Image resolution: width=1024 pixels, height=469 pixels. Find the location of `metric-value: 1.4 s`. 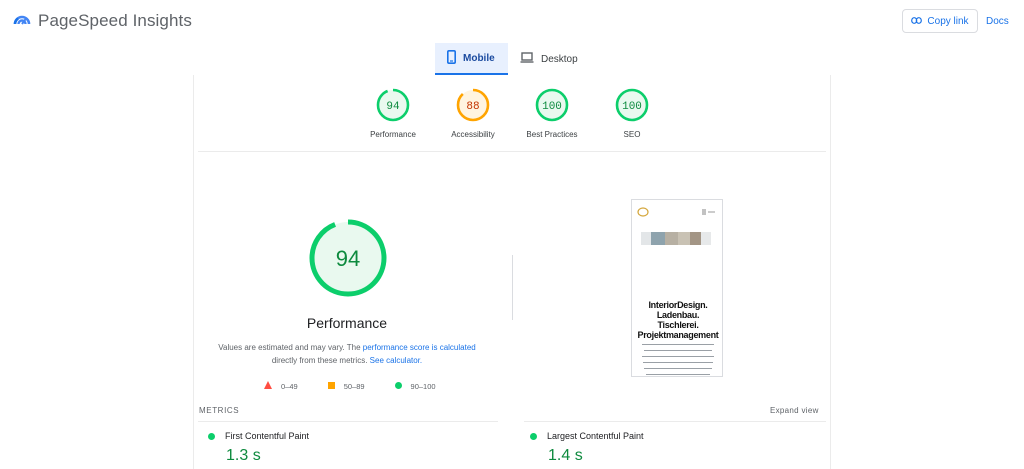

metric-value: 1.4 s is located at coordinates (565, 455).